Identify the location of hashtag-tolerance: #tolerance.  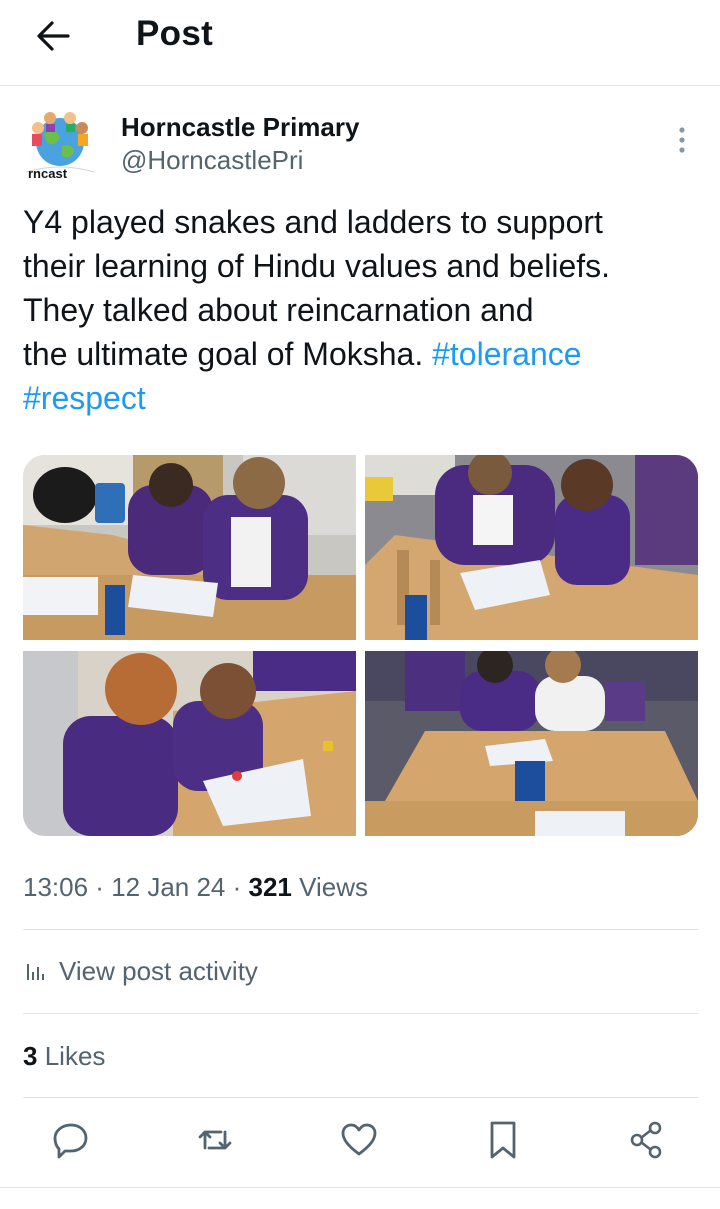
(506, 354).